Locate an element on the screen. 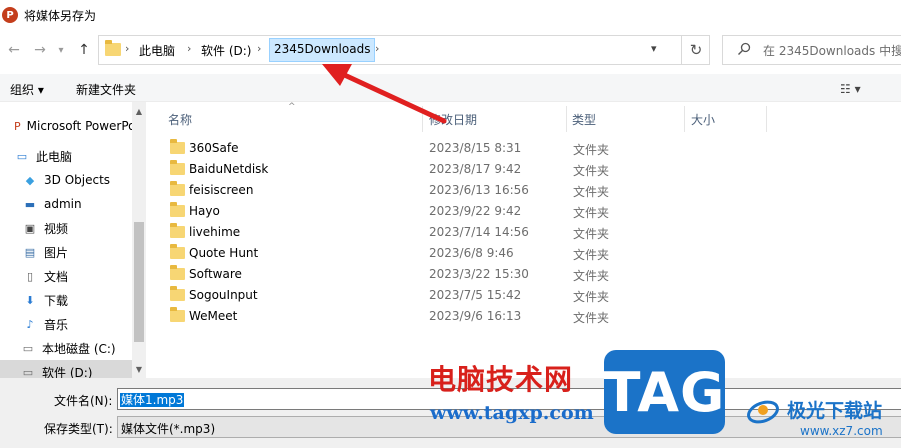  file-modified-date: 2023/6/8 9:46 is located at coordinates (471, 253).